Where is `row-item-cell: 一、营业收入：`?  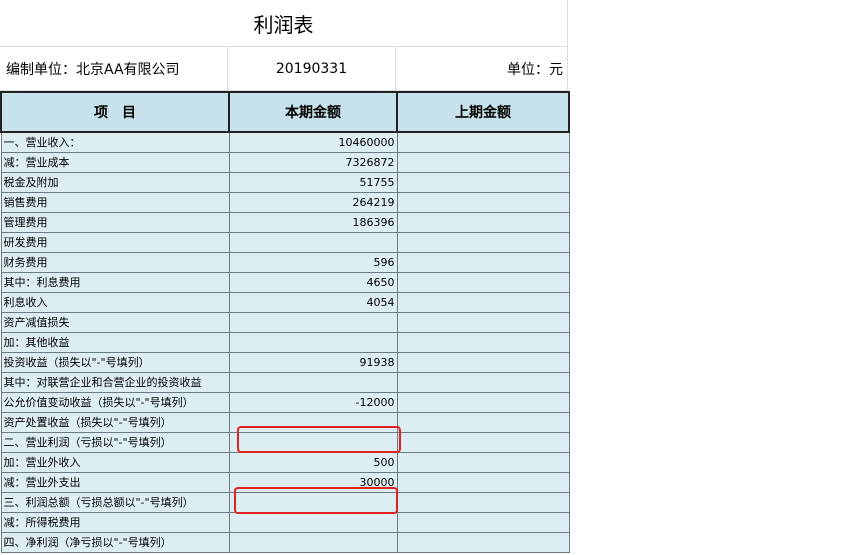 row-item-cell: 一、营业收入： is located at coordinates (115, 142).